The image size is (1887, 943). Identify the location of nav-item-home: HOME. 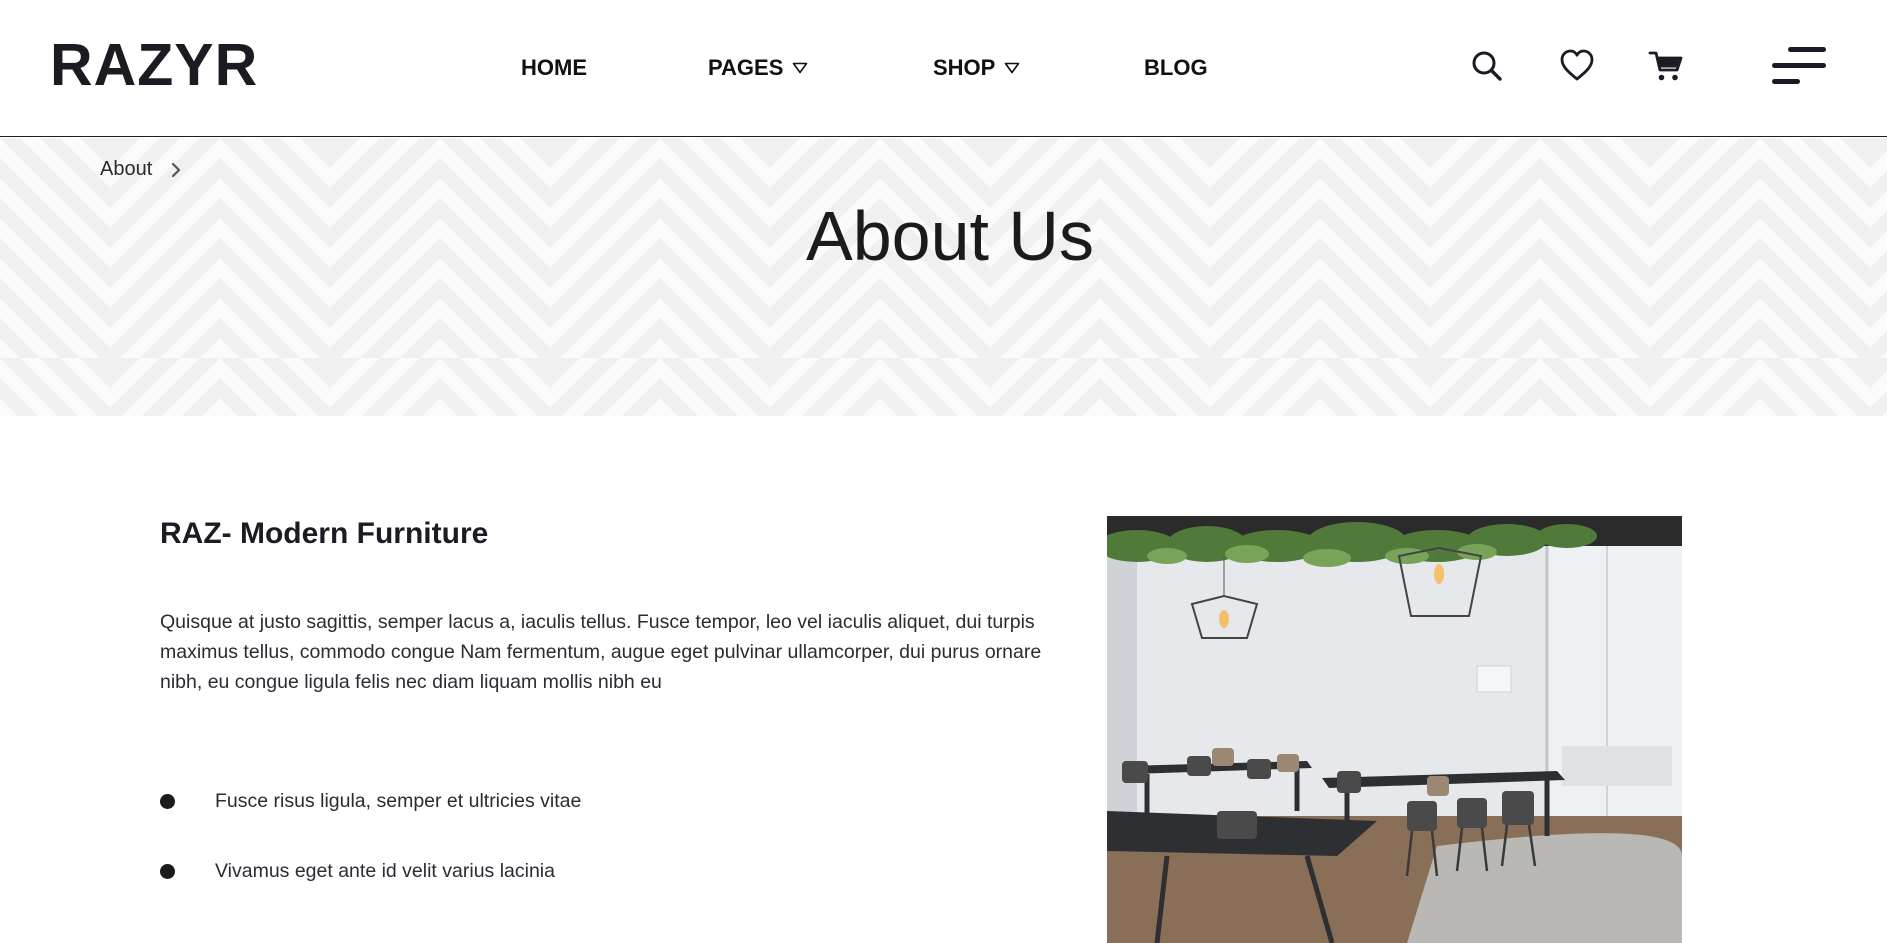
(554, 68).